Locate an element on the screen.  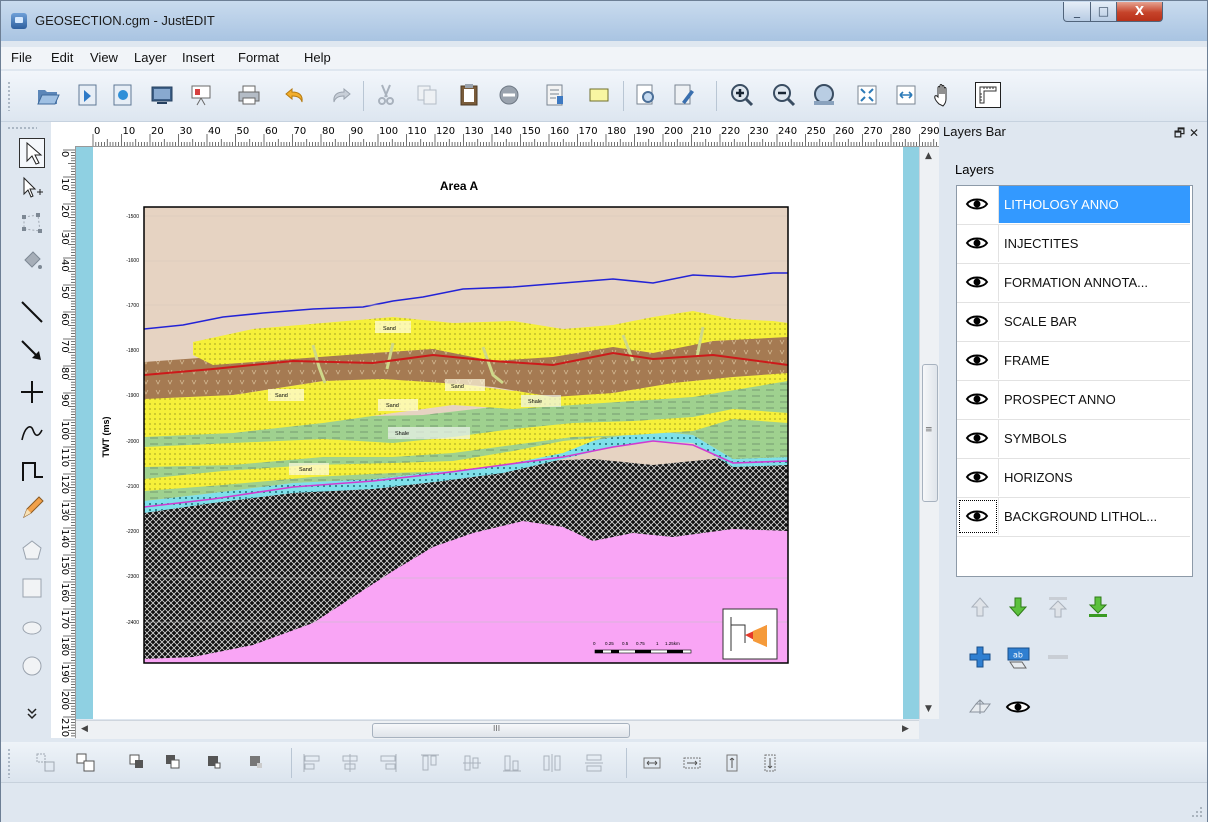
alignment-toolbar-grip is located at coordinates (9, 763).